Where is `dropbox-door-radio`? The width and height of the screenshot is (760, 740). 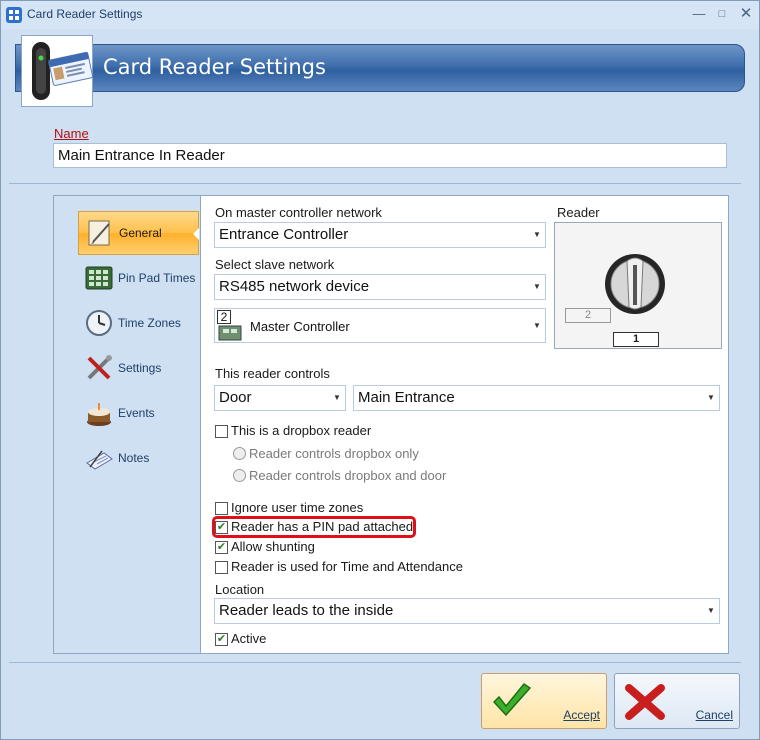
dropbox-door-radio is located at coordinates (239, 475).